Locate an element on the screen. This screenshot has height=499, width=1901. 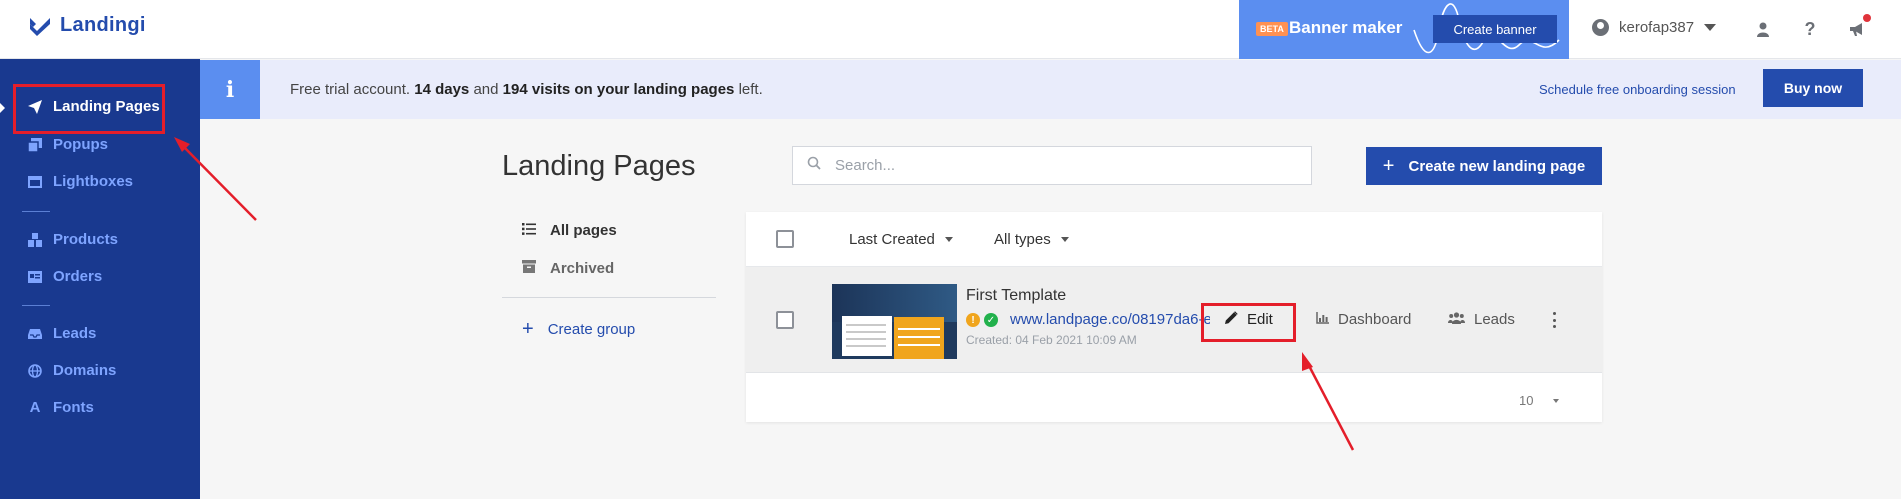
type-dropdown: All types is located at coordinates (1031, 239).